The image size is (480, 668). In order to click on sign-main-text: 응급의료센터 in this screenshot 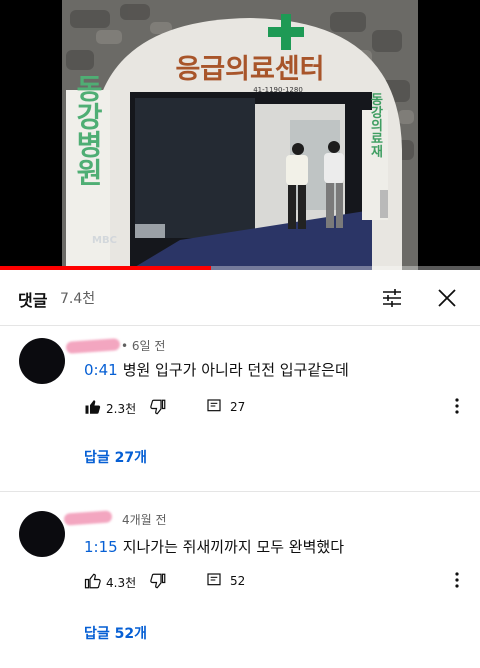, I will do `click(249, 69)`.